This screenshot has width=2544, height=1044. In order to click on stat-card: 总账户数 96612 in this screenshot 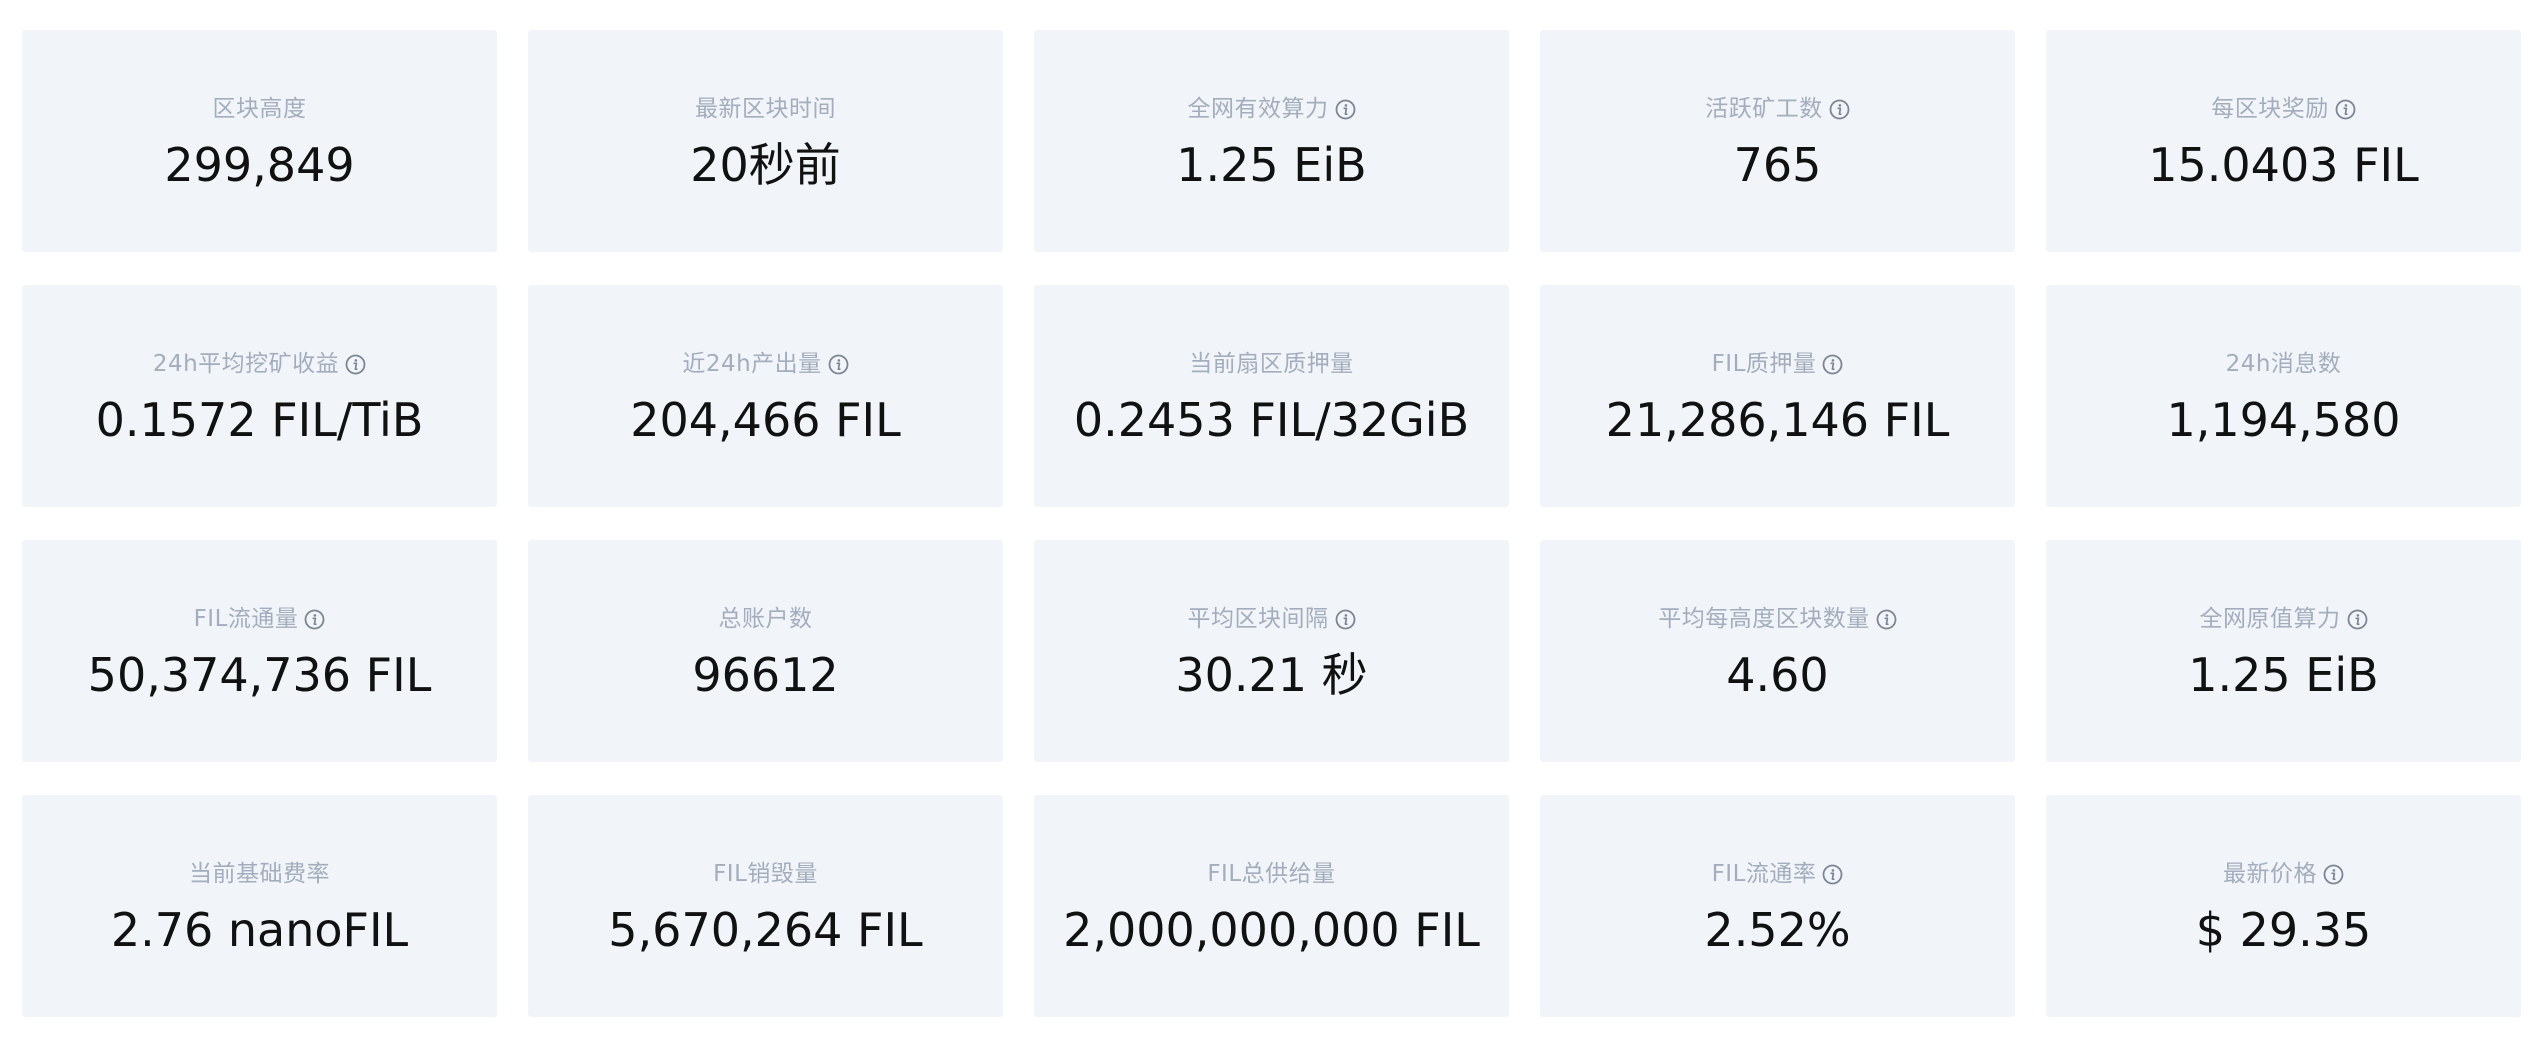, I will do `click(765, 651)`.